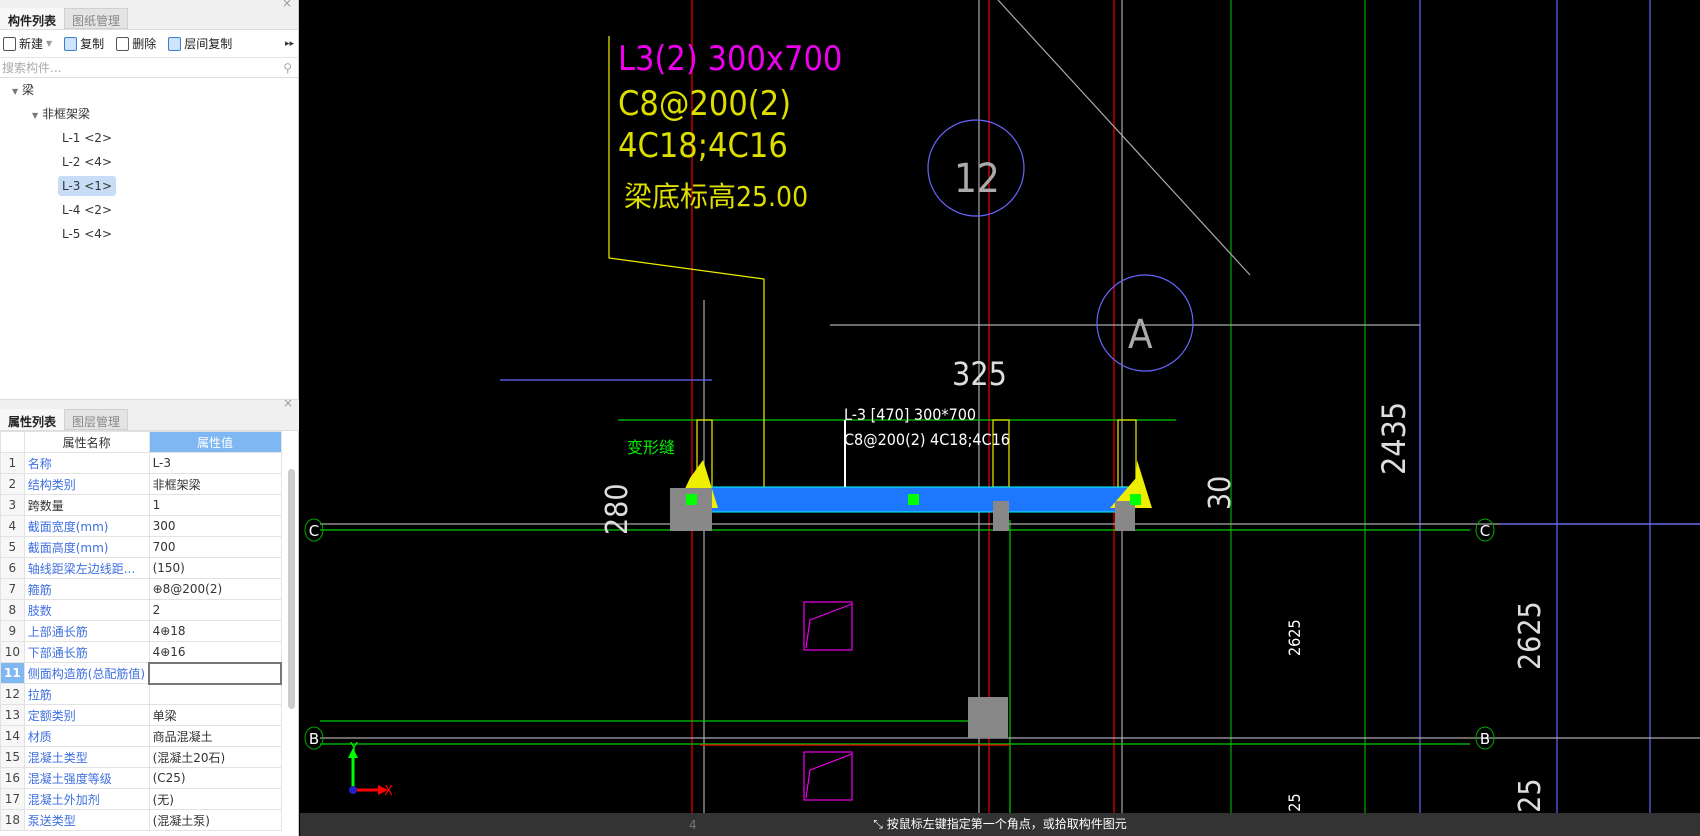  Describe the element at coordinates (716, 196) in the screenshot. I see `beam-annotation: 梁底标高25.00` at that location.